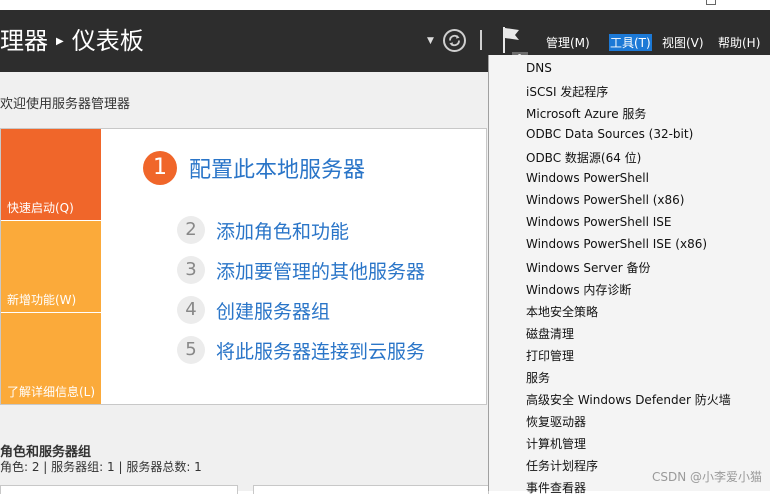 This screenshot has height=496, width=770. Describe the element at coordinates (454, 40) in the screenshot. I see `refresh-icon` at that location.